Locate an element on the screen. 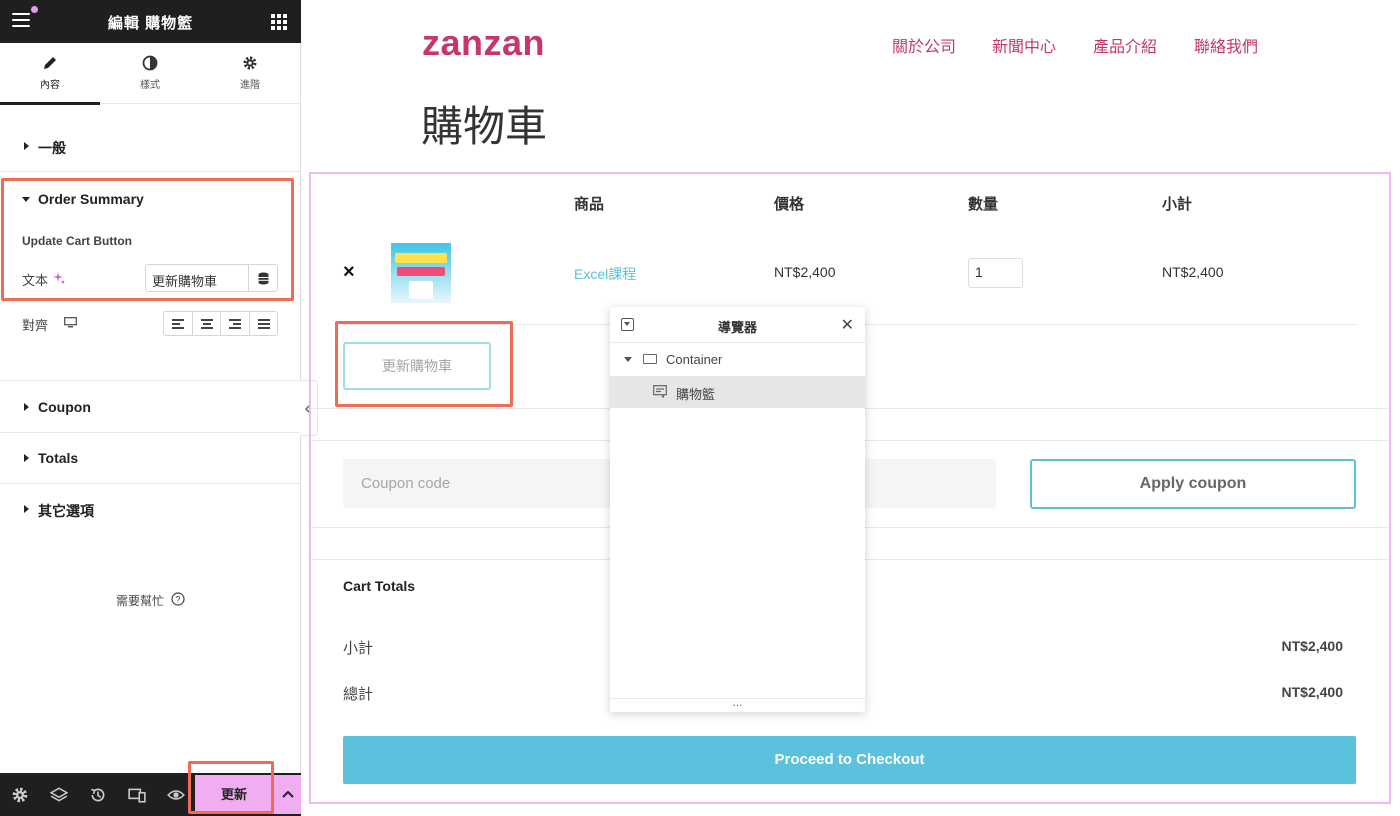 The height and width of the screenshot is (816, 1400). nav-about: 關於公司 is located at coordinates (924, 45).